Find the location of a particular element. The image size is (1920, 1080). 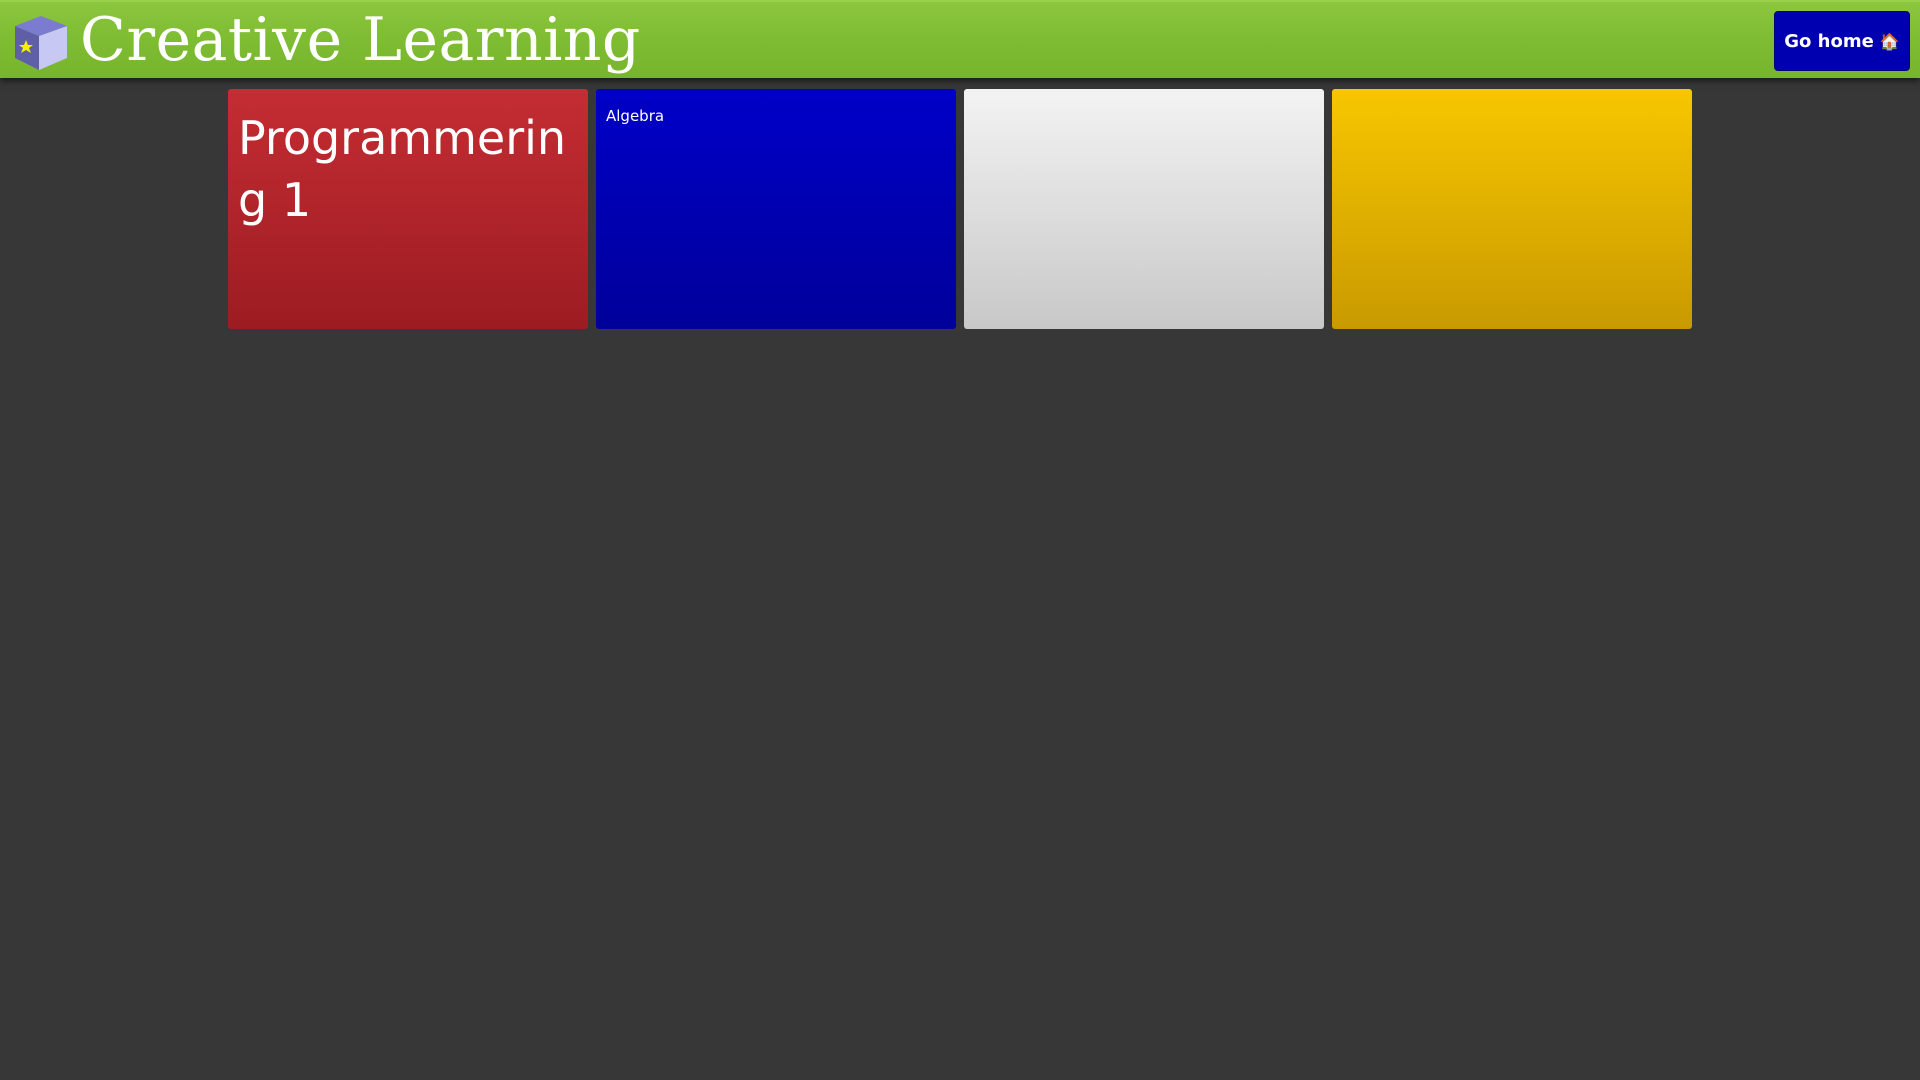

go-home-label: Go home is located at coordinates (1829, 41).